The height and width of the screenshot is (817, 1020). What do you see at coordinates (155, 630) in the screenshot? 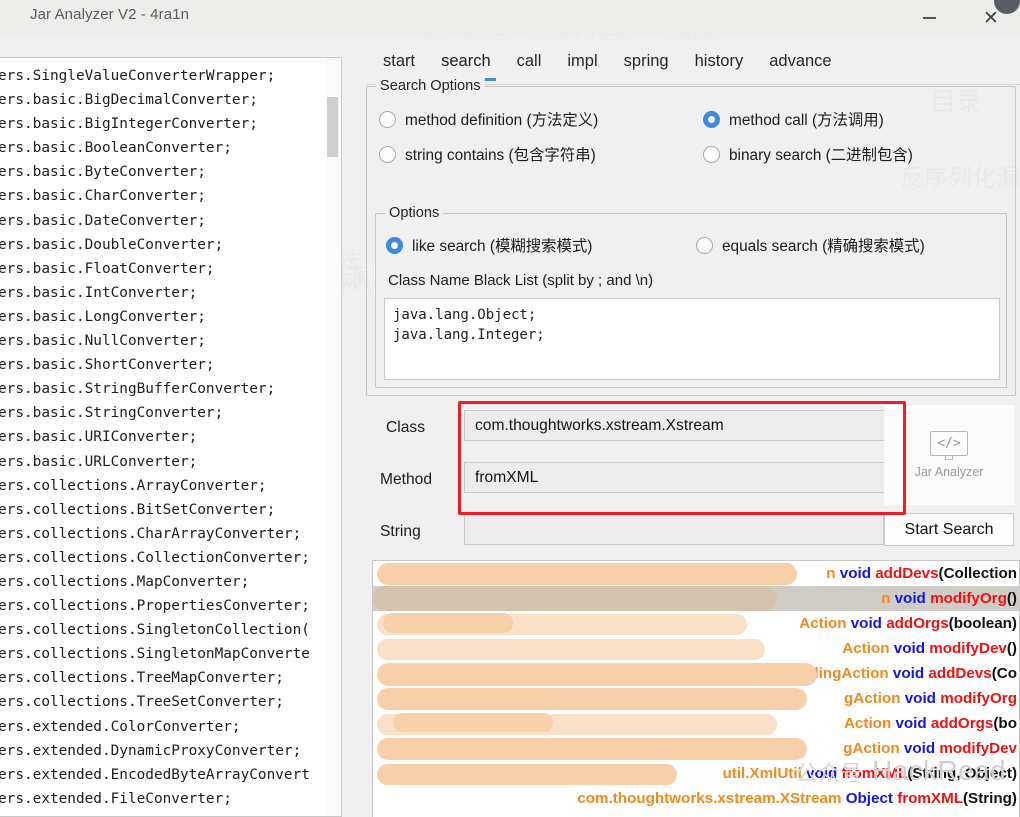
I see `class-list-item: ers.collections.SingletonCollection(` at bounding box center [155, 630].